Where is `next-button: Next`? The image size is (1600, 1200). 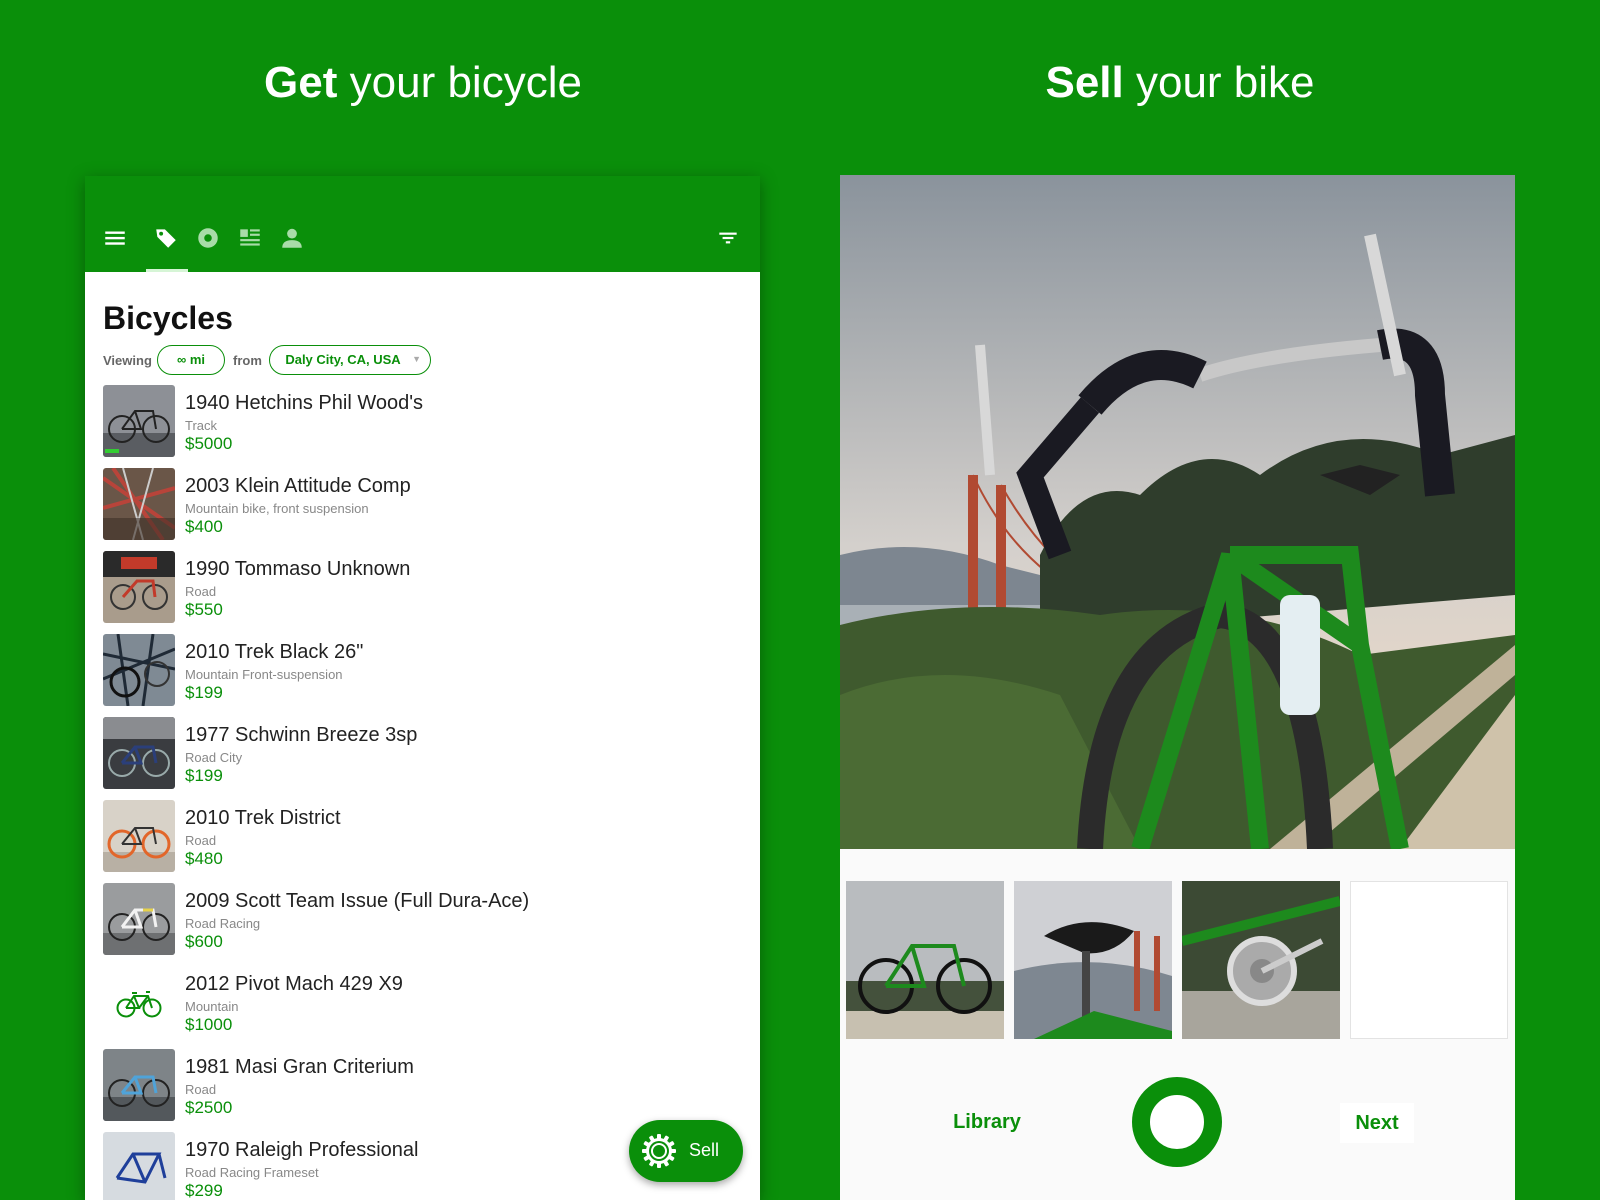 next-button: Next is located at coordinates (1377, 1123).